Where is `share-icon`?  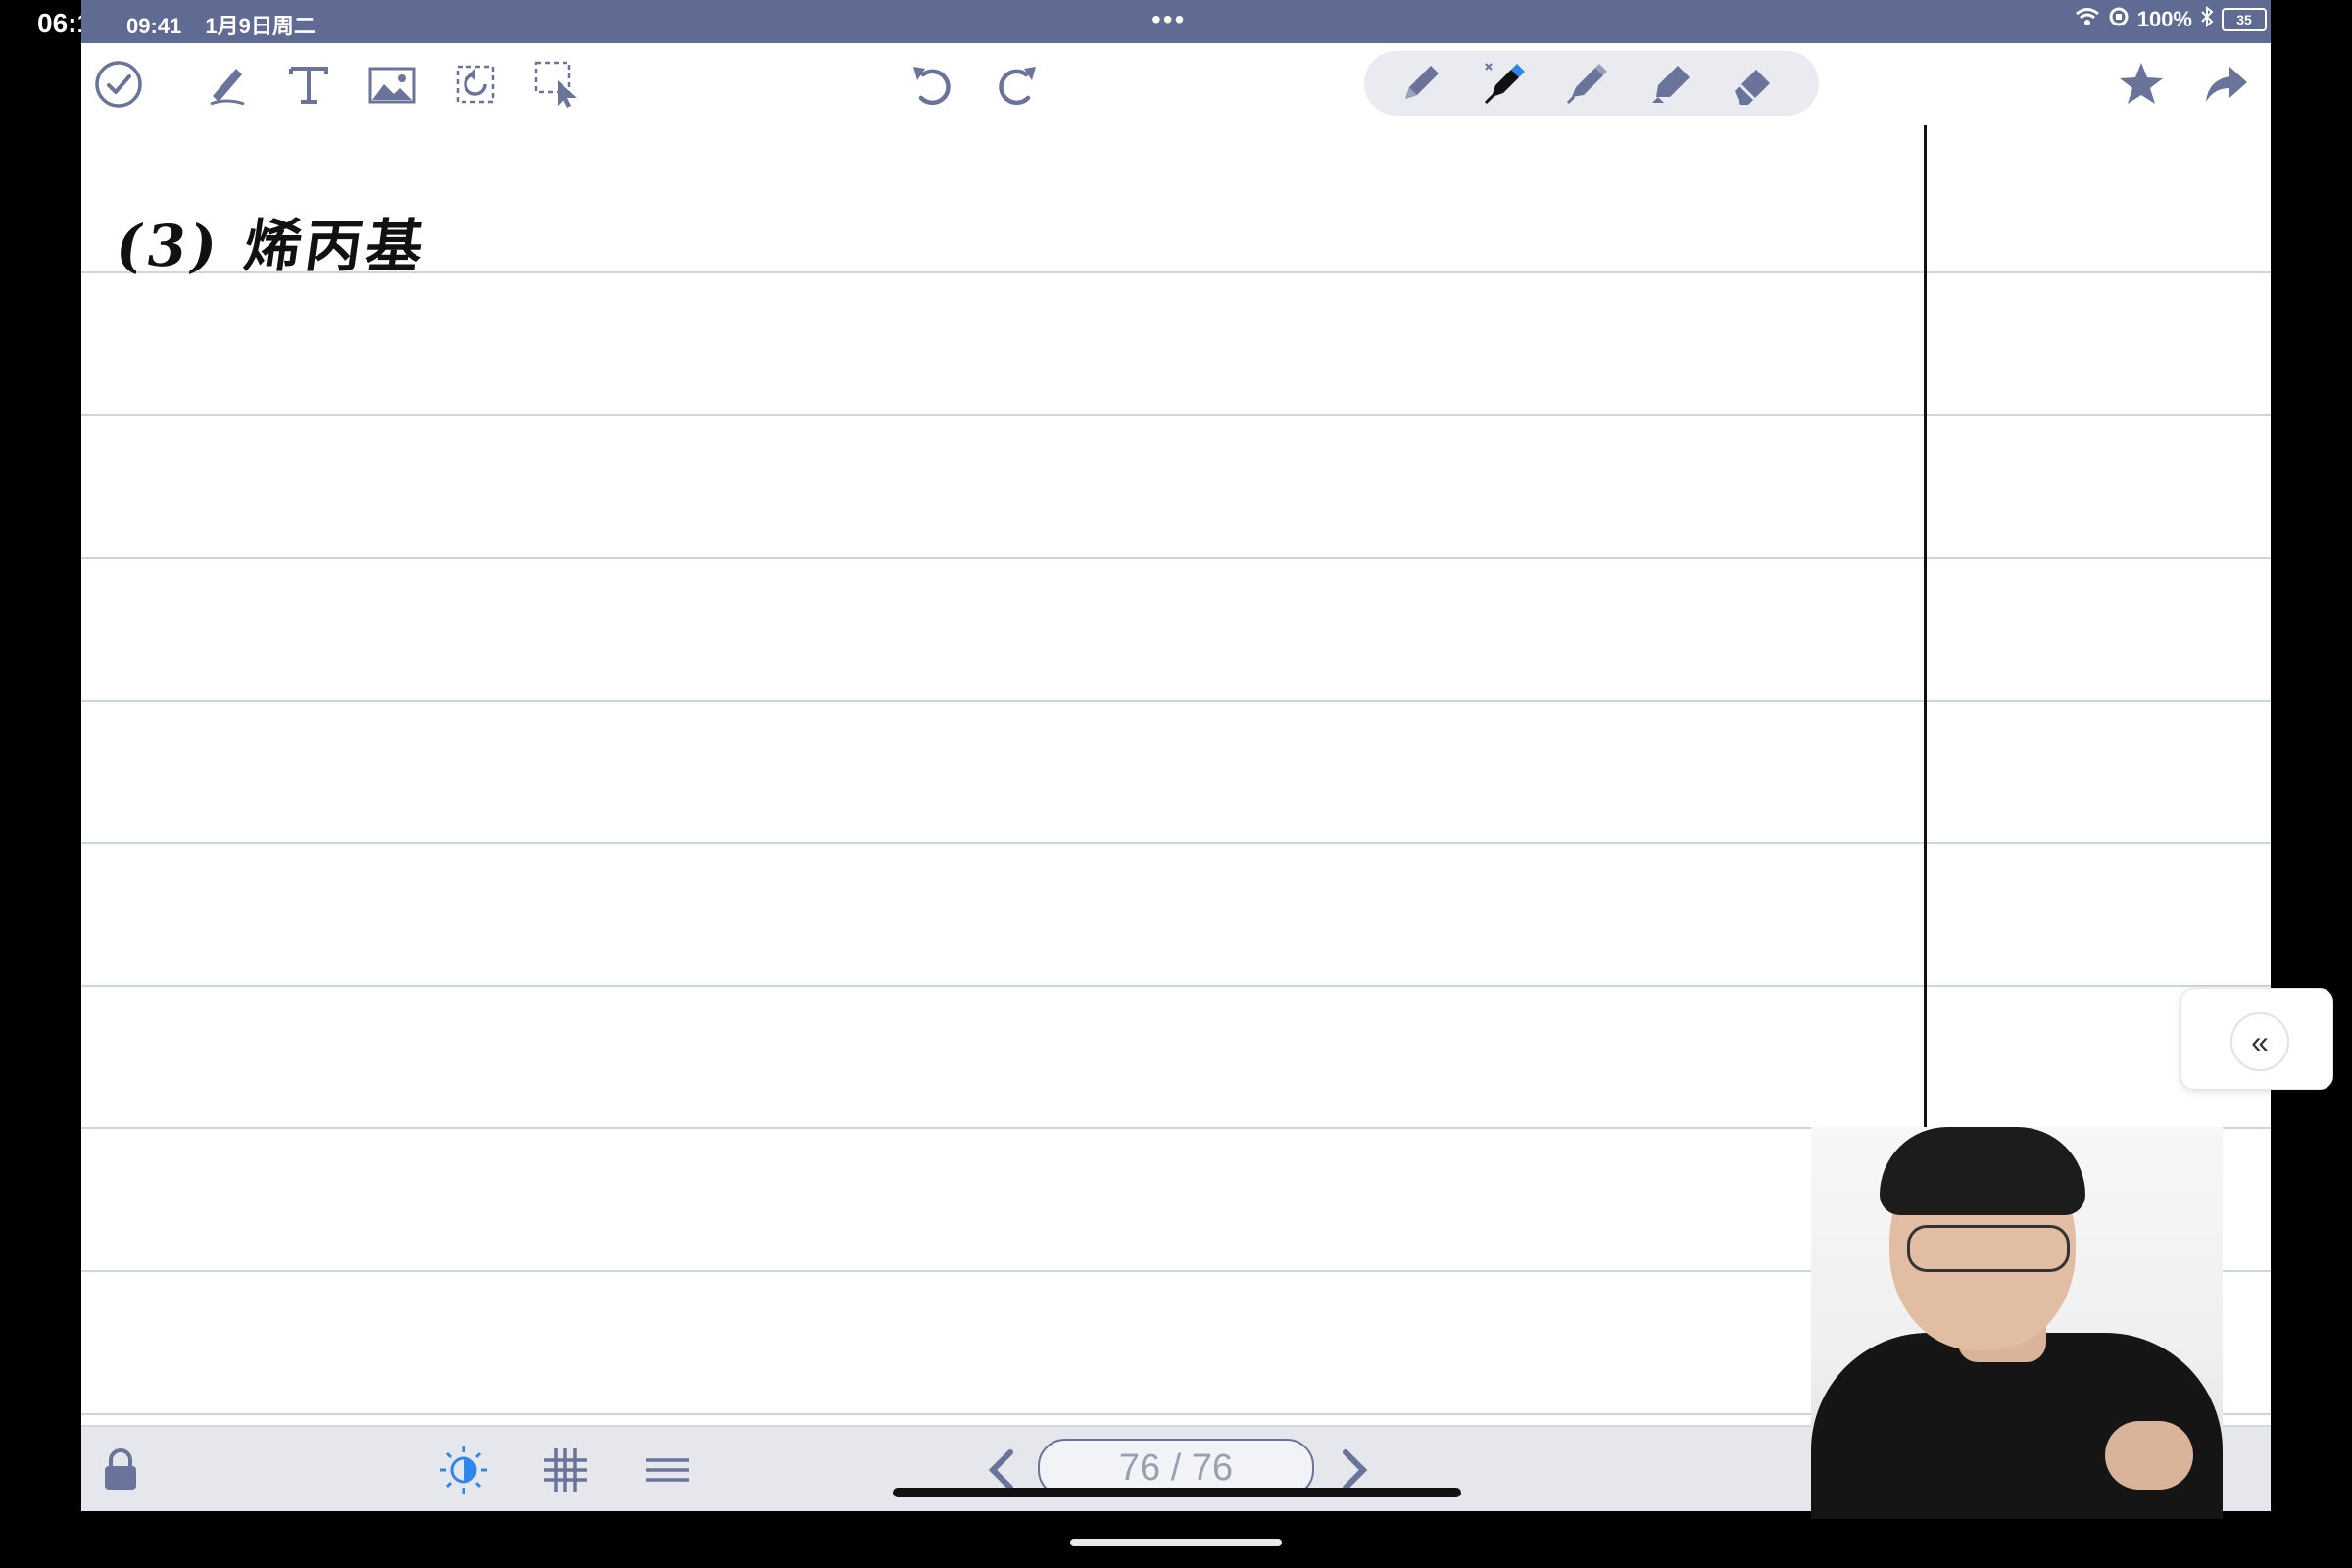
share-icon is located at coordinates (2225, 84).